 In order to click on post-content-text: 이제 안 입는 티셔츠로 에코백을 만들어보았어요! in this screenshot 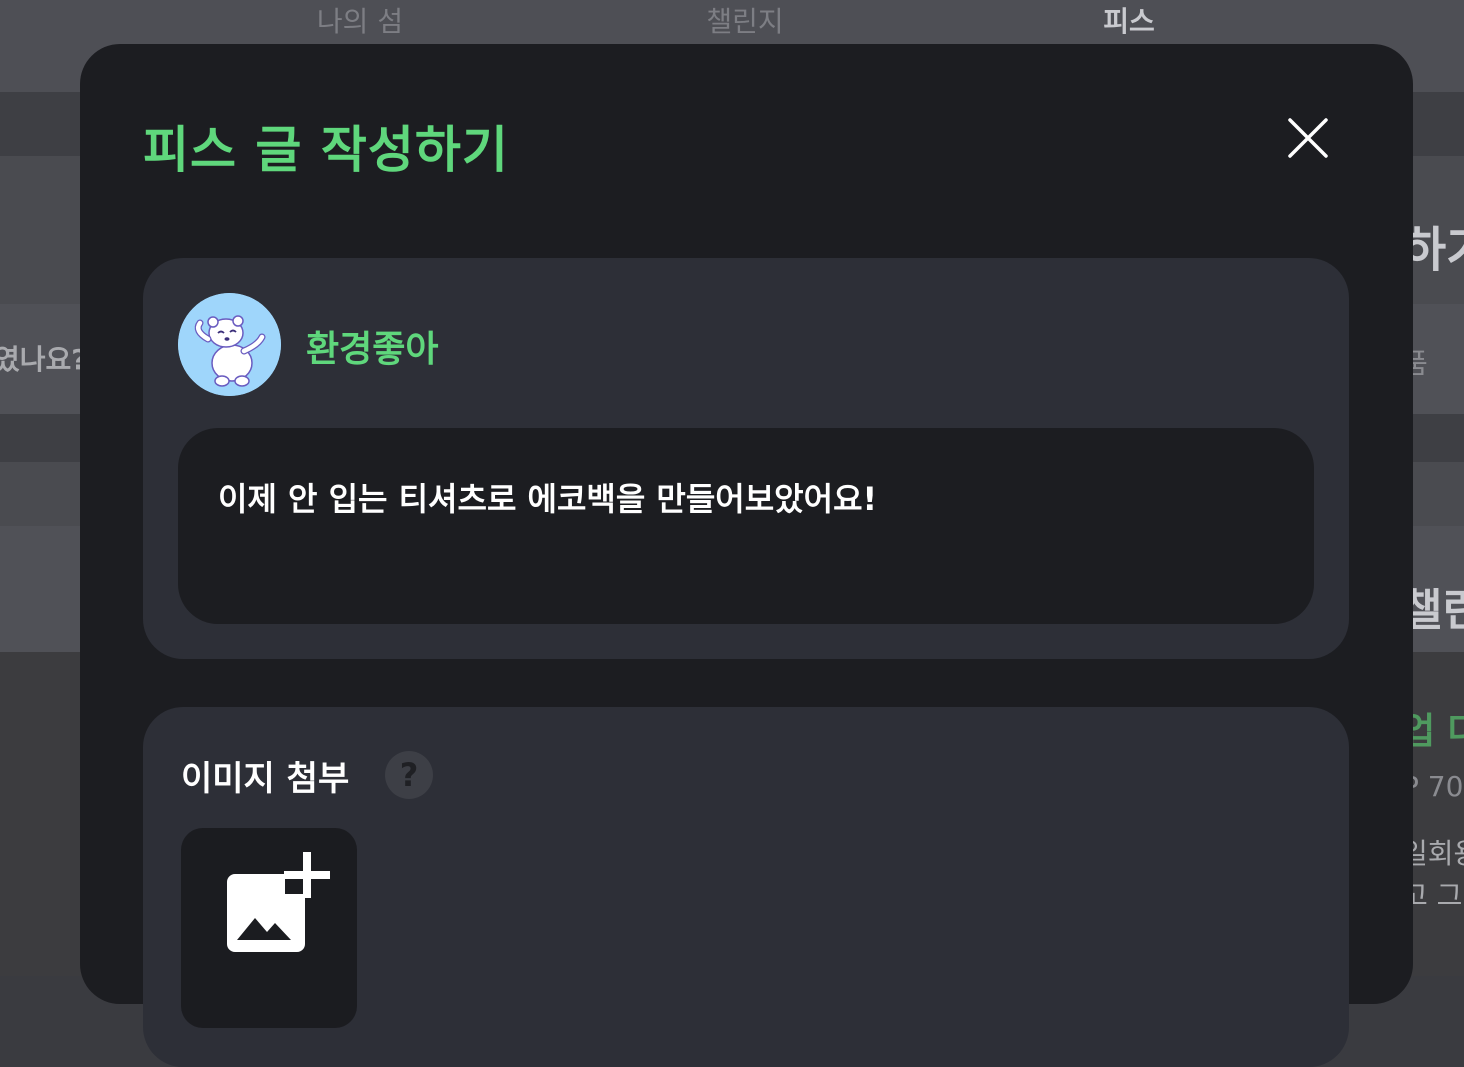, I will do `click(548, 499)`.